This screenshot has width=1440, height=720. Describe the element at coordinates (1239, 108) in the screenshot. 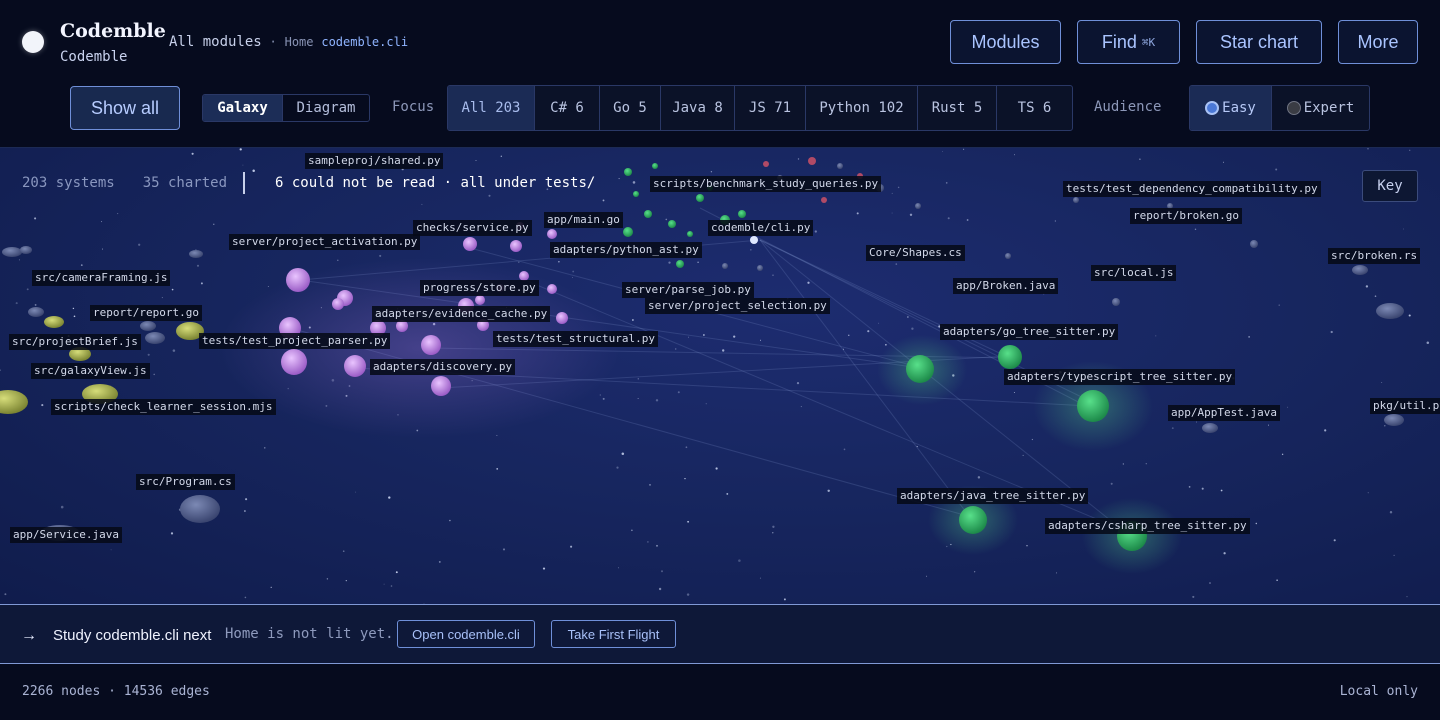

I see `audience-easy-label: Easy` at that location.